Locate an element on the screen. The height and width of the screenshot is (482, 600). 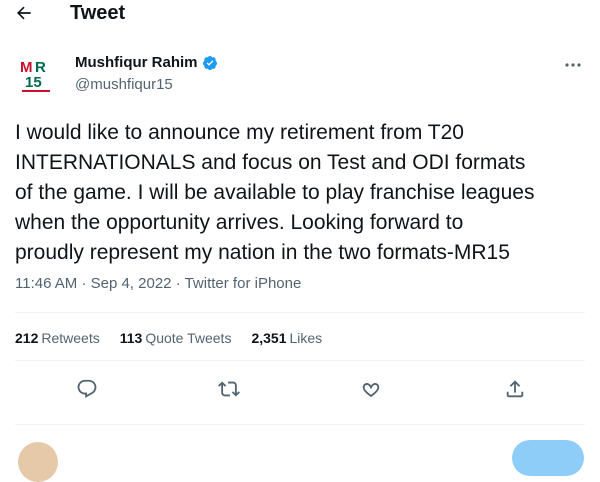
avatar is located at coordinates (38, 462).